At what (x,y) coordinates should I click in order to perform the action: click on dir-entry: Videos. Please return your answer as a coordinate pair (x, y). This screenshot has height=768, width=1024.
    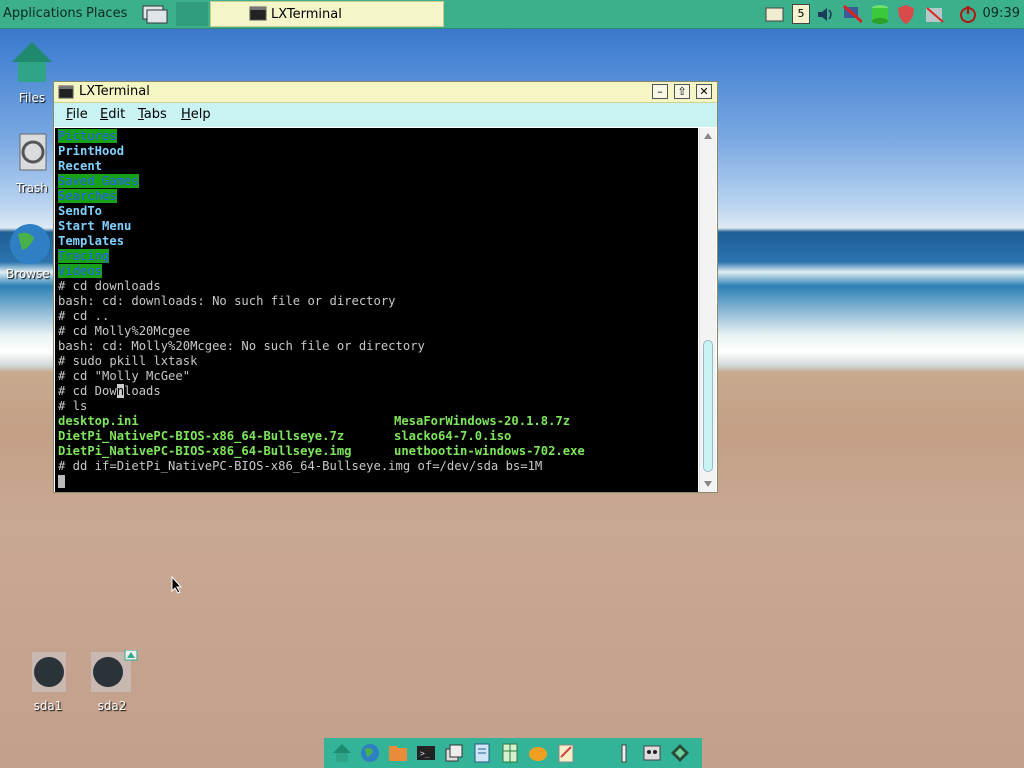
    Looking at the image, I should click on (80, 271).